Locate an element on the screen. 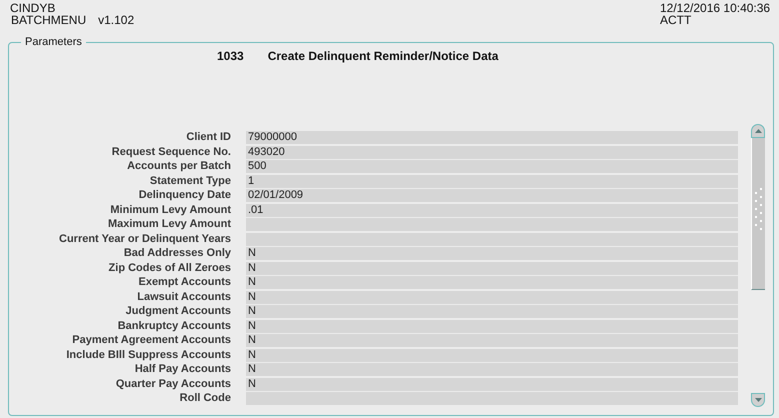 The width and height of the screenshot is (779, 418). scroll-thumb is located at coordinates (758, 214).